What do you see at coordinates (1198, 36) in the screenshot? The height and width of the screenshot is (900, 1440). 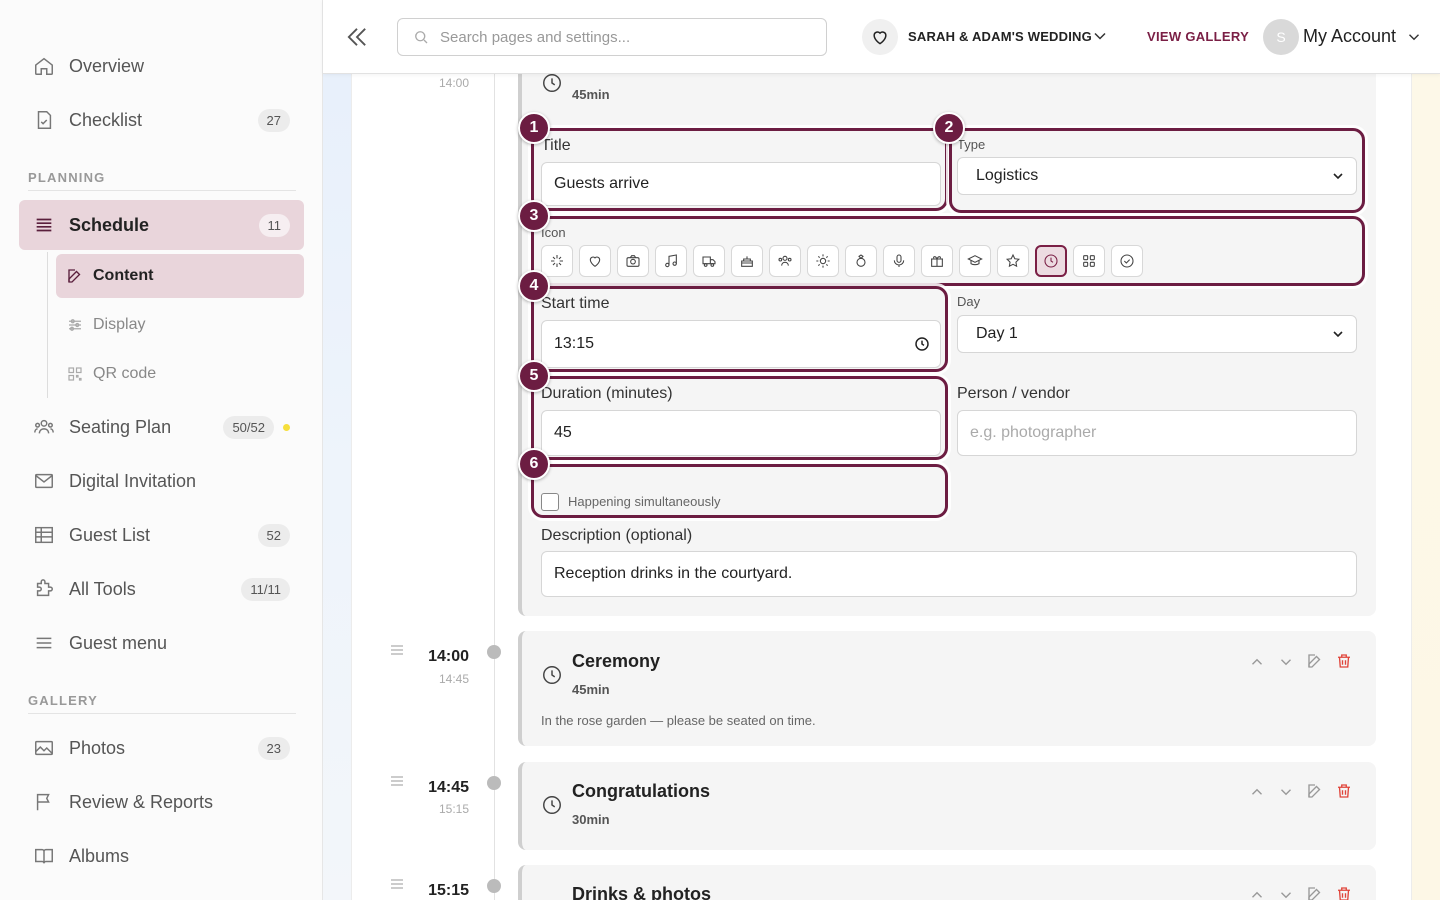 I see `view-gallery-link: VIEW GALLERY` at bounding box center [1198, 36].